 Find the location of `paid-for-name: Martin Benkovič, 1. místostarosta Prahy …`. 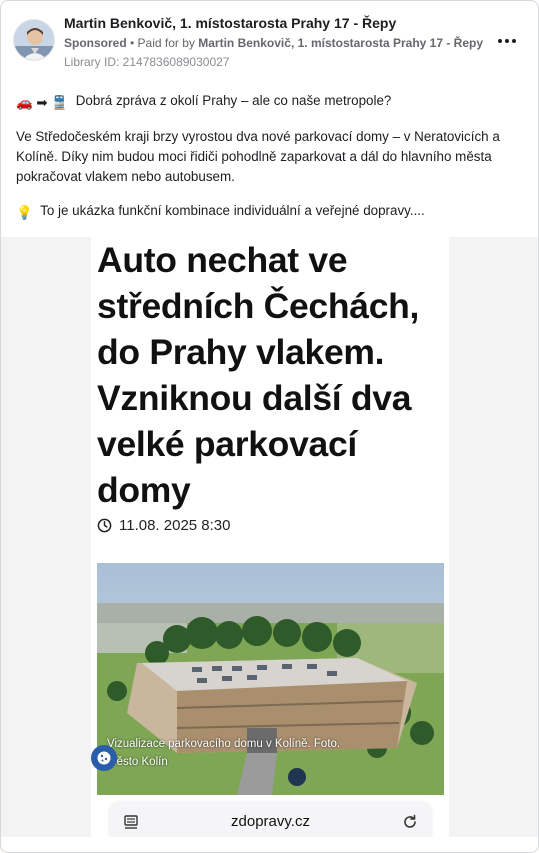

paid-for-name: Martin Benkovič, 1. místostarosta Prahy … is located at coordinates (340, 43).